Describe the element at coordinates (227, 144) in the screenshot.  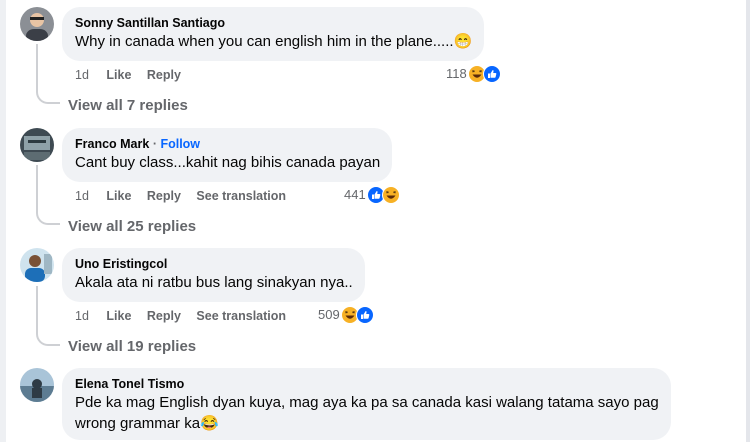
I see `comment-author-line: Franco Mark · Follow` at that location.